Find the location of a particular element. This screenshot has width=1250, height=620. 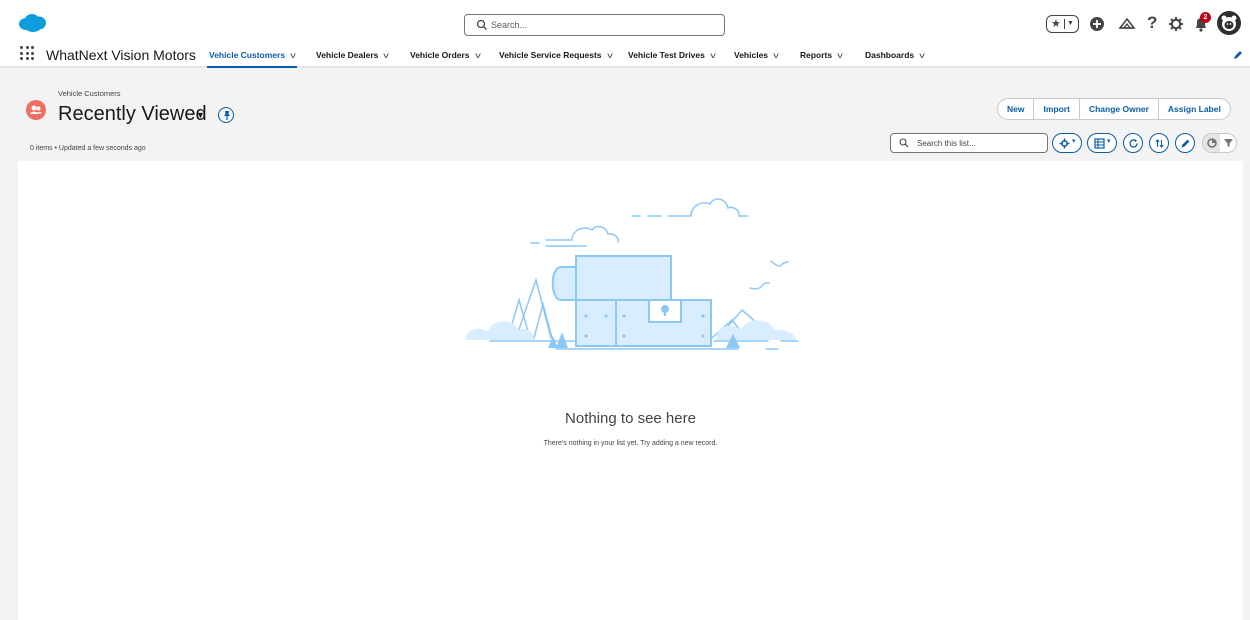

nav-tab-vehicle-orders: Vehicle Orders v is located at coordinates (445, 59).